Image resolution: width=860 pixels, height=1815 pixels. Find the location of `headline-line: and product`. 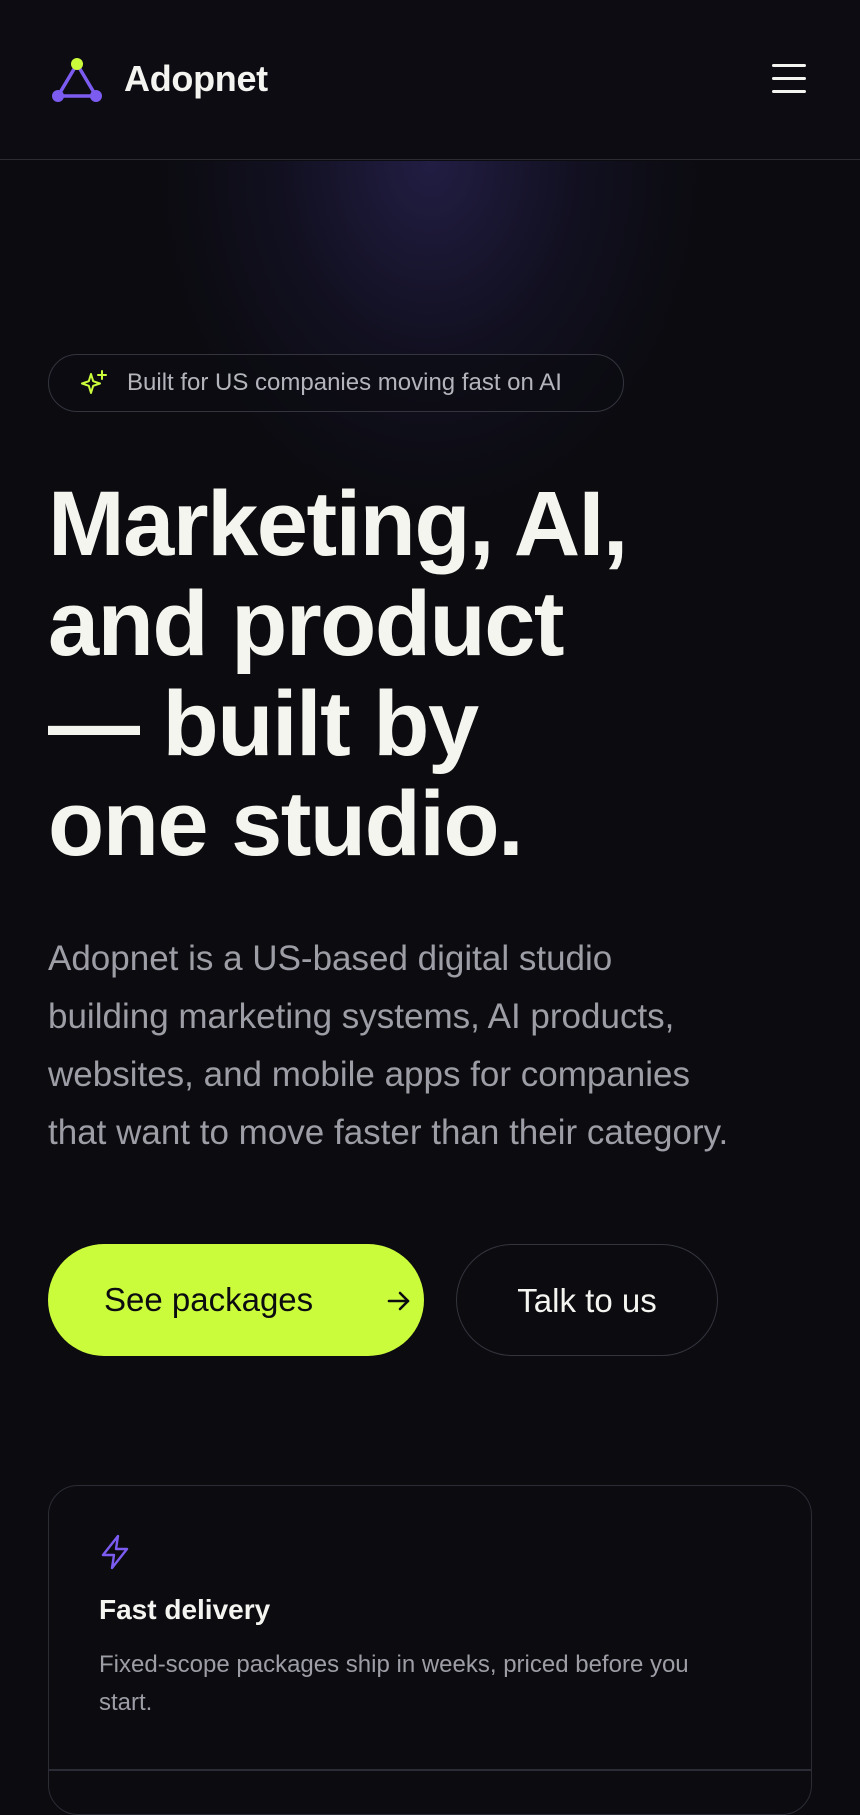

headline-line: and product is located at coordinates (306, 624).